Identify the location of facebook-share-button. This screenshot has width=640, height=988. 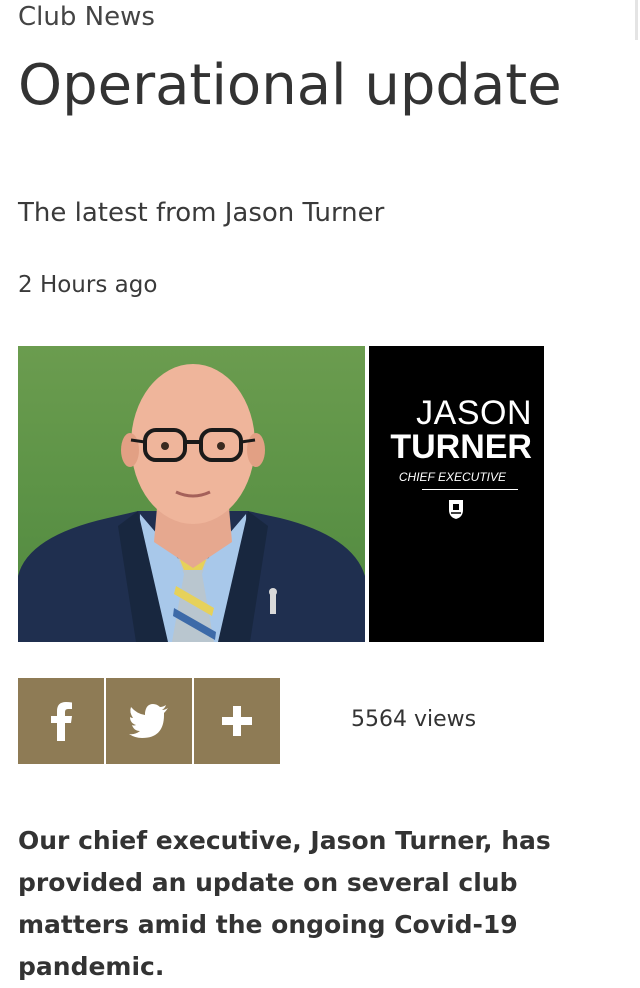
(61, 721).